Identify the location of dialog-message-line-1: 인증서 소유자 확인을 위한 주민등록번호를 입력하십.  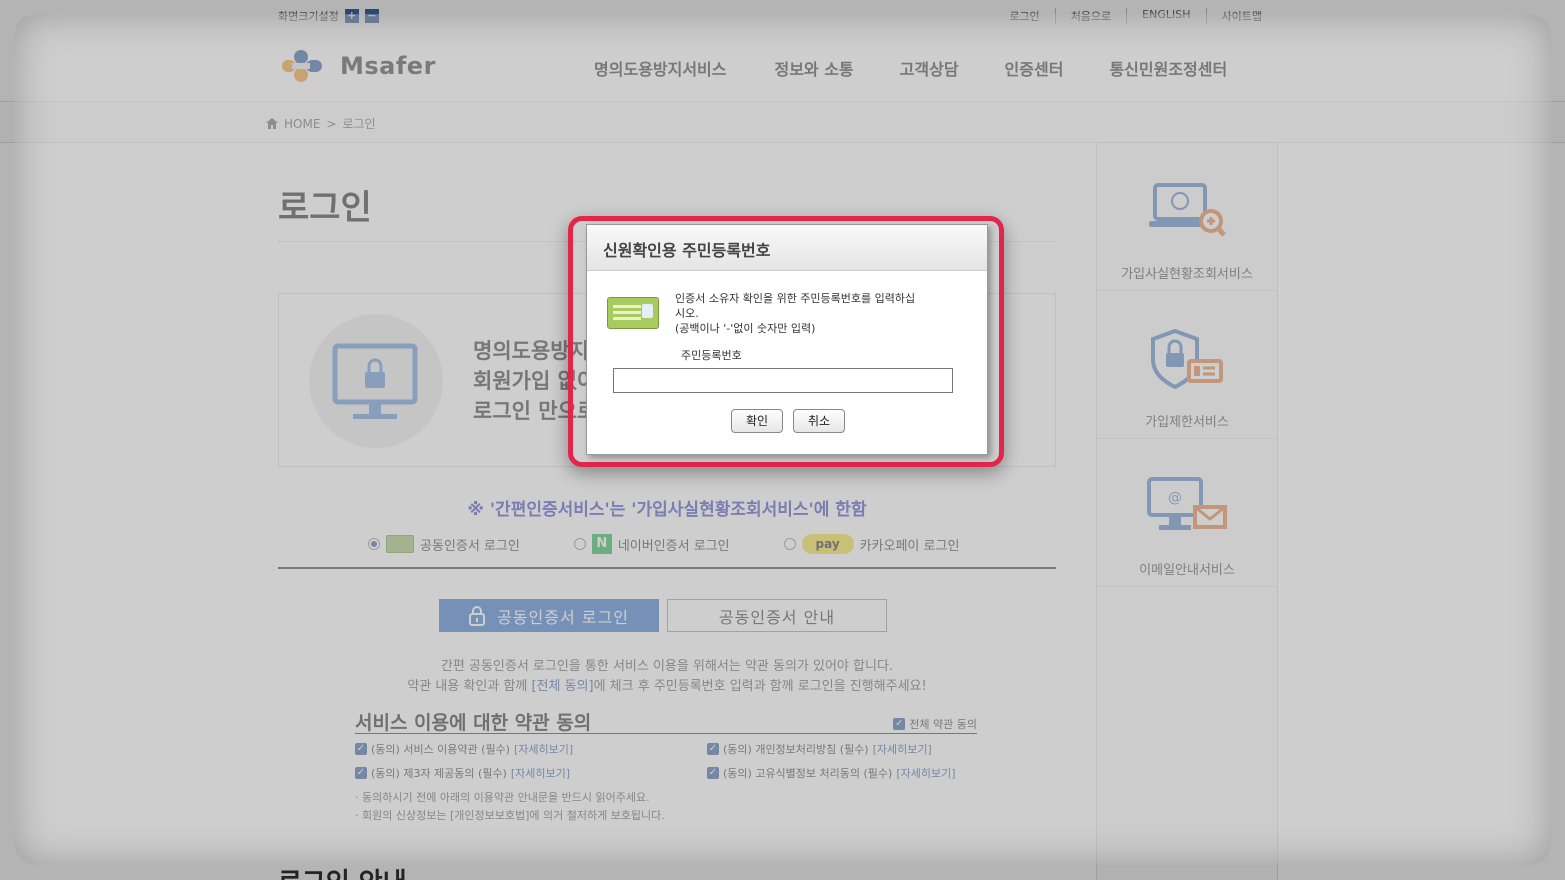
(795, 298).